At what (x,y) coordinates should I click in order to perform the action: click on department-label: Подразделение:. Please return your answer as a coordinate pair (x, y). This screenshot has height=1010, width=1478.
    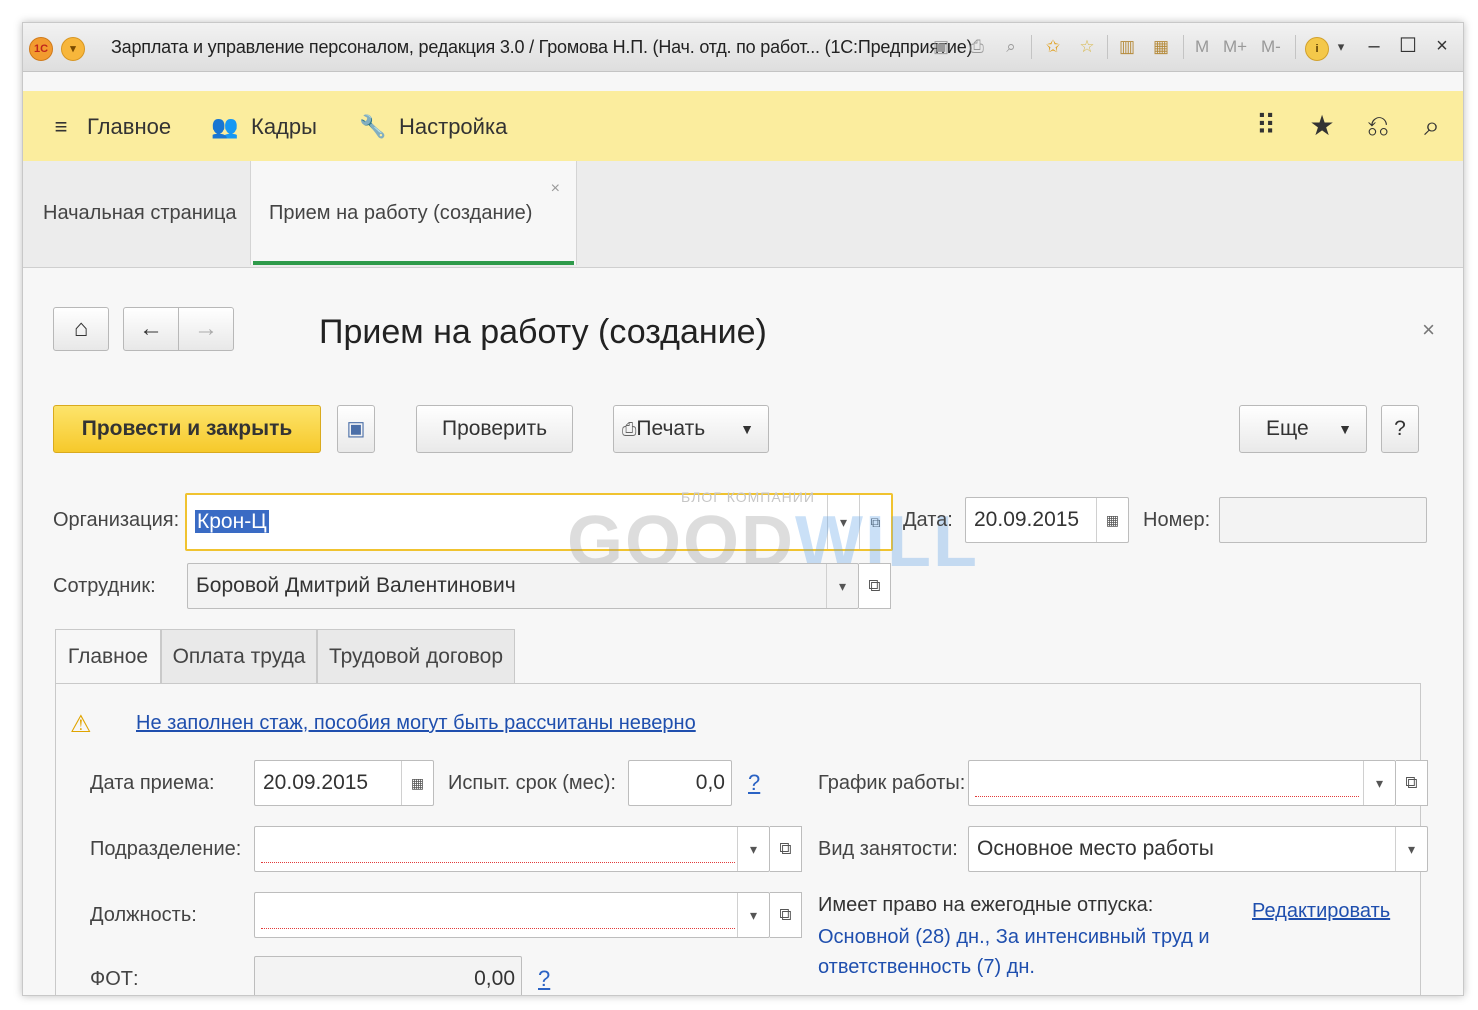
    Looking at the image, I should click on (166, 849).